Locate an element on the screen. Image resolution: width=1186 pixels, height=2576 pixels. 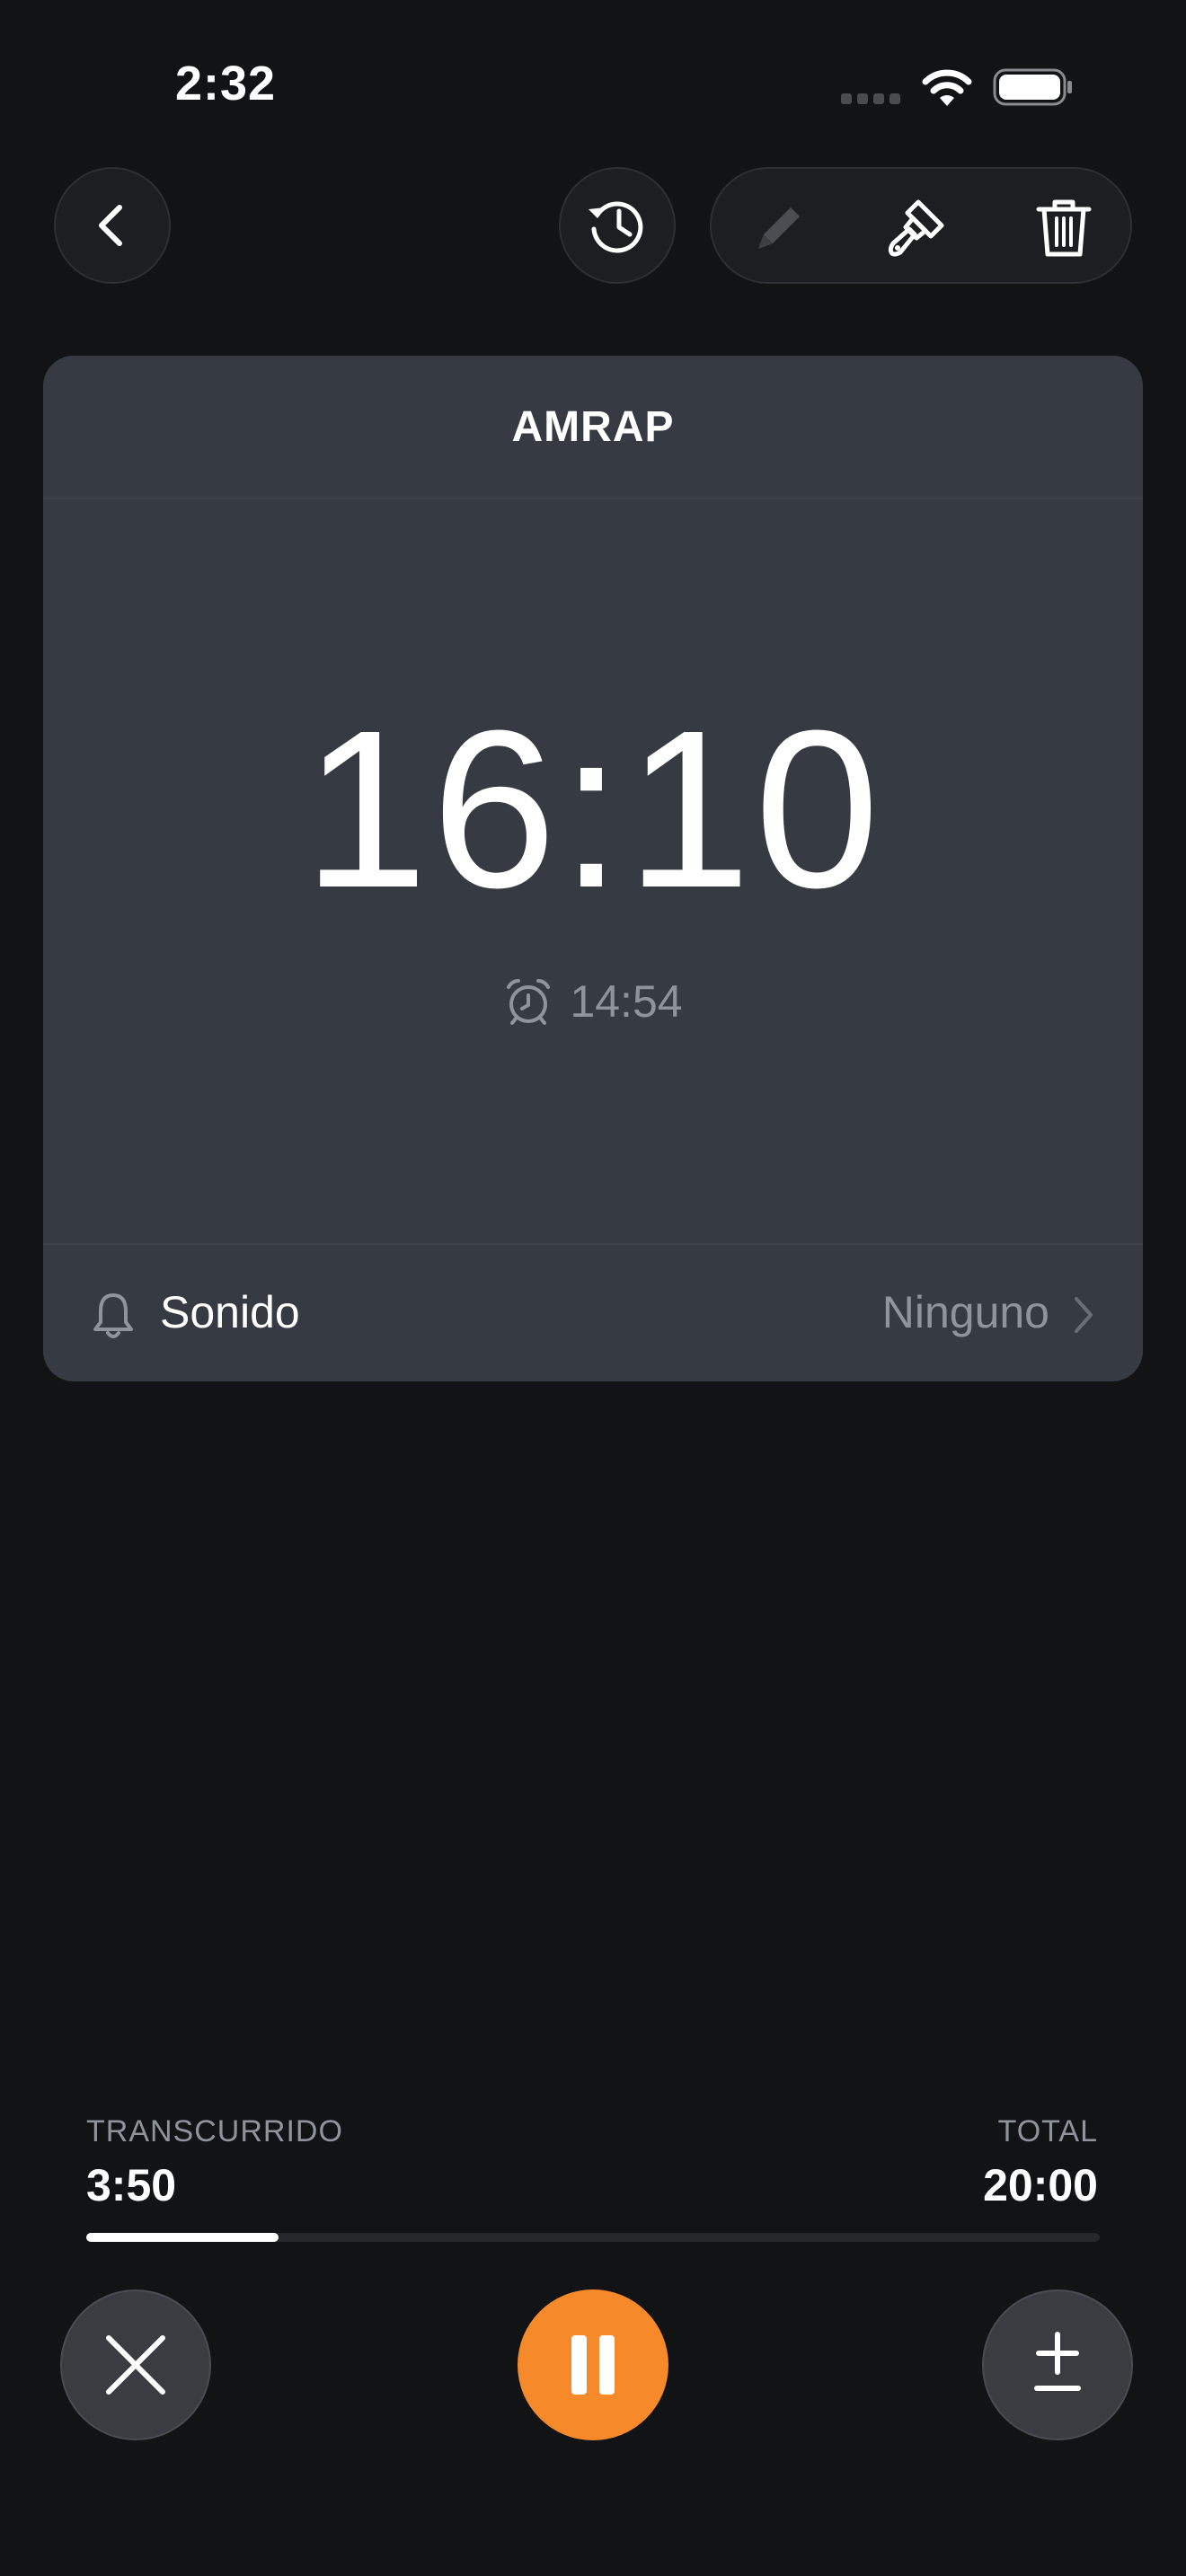
pause-icon is located at coordinates (593, 2365).